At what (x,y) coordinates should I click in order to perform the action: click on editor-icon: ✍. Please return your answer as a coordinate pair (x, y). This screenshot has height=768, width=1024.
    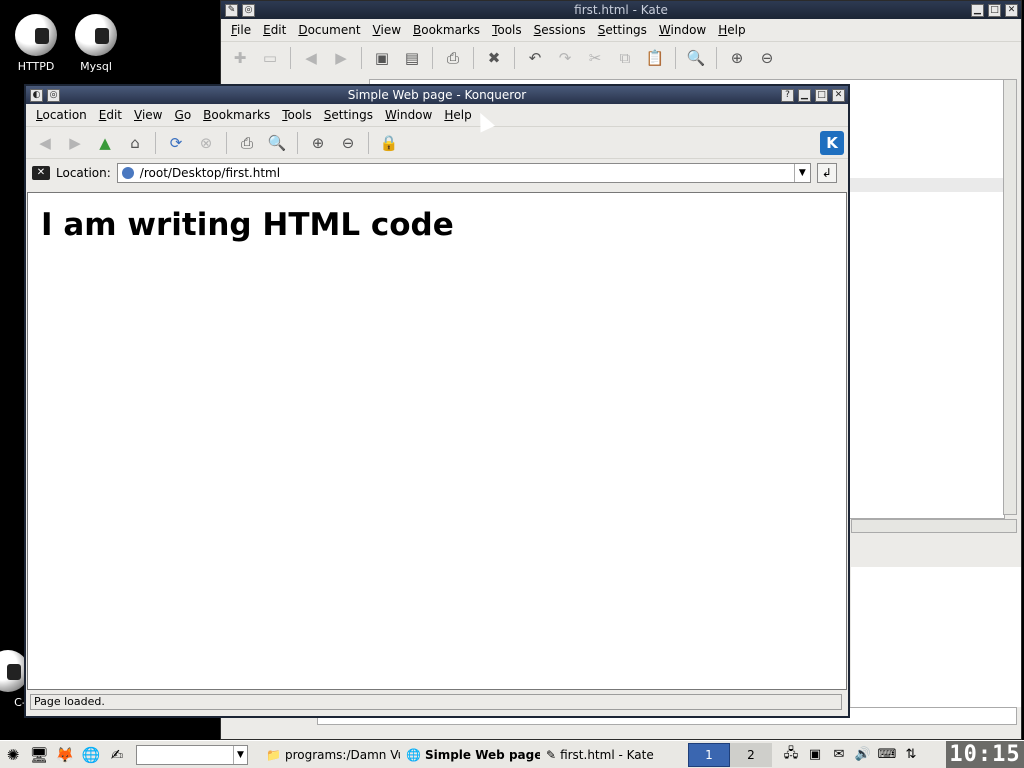
    Looking at the image, I should click on (117, 755).